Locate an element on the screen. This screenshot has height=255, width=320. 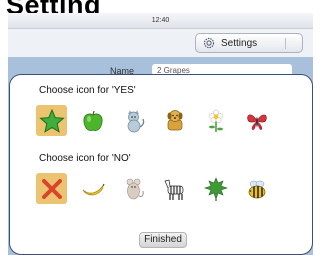
yes-option-dog is located at coordinates (174, 120).